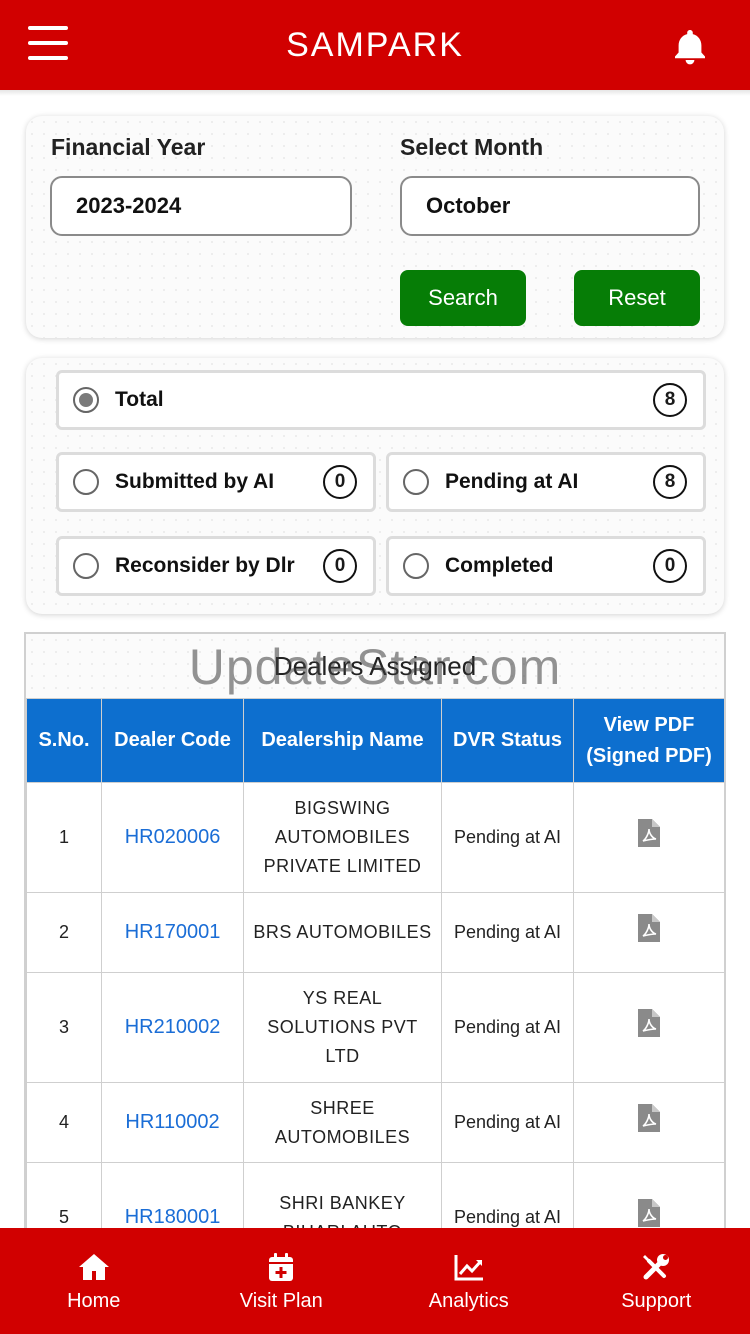 This screenshot has width=750, height=1334. What do you see at coordinates (507, 740) in the screenshot?
I see `column-header-status: DVR Status` at bounding box center [507, 740].